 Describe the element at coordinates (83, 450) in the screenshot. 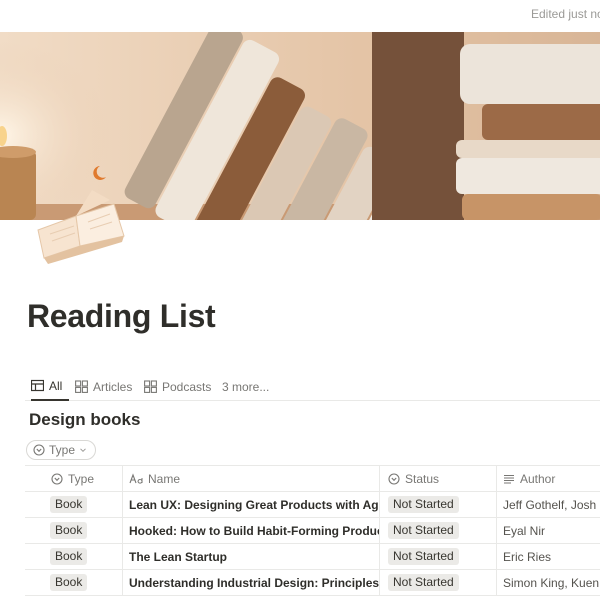

I see `chevron-down-icon` at that location.